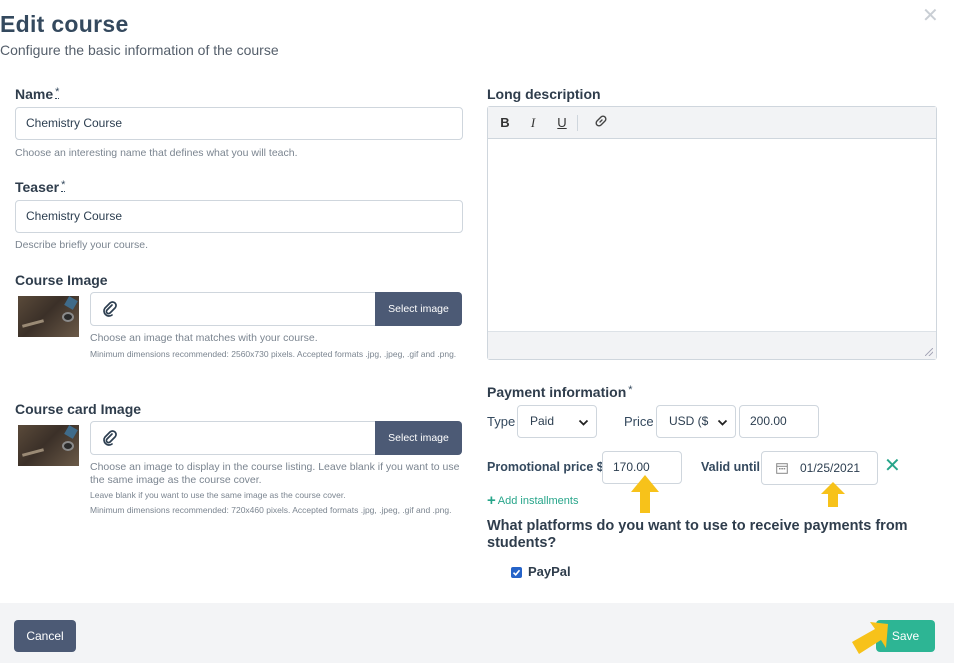  I want to click on remove-promotion-icon: ✕, so click(892, 466).